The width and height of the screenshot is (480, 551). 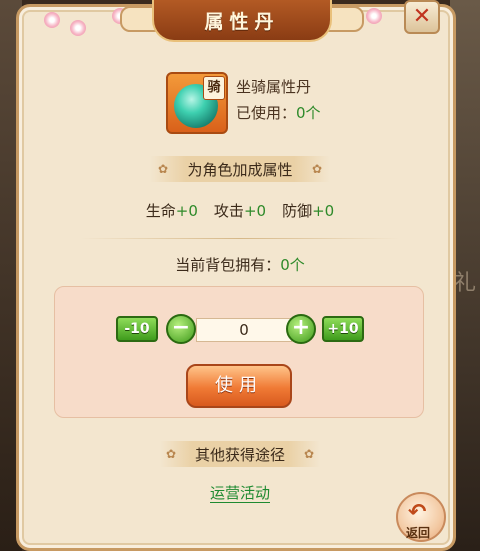 I want to click on item-name: 坐骑属性丹, so click(x=274, y=87).